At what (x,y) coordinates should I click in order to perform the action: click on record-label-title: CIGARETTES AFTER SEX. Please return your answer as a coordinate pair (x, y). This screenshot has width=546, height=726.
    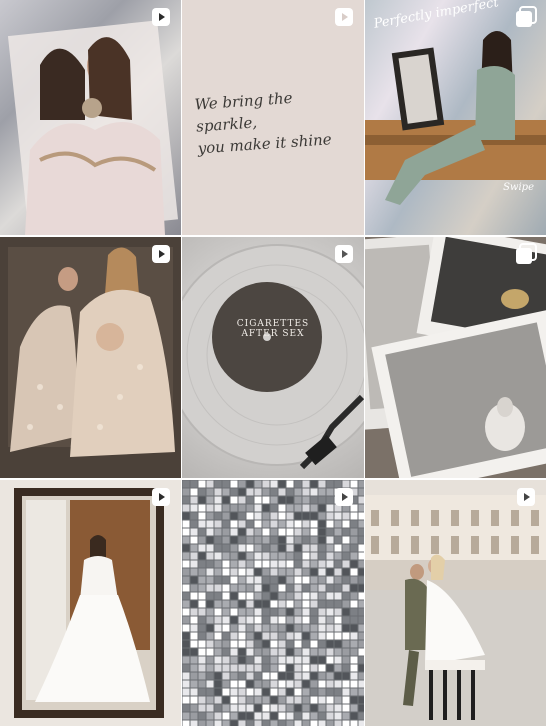
    Looking at the image, I should click on (273, 329).